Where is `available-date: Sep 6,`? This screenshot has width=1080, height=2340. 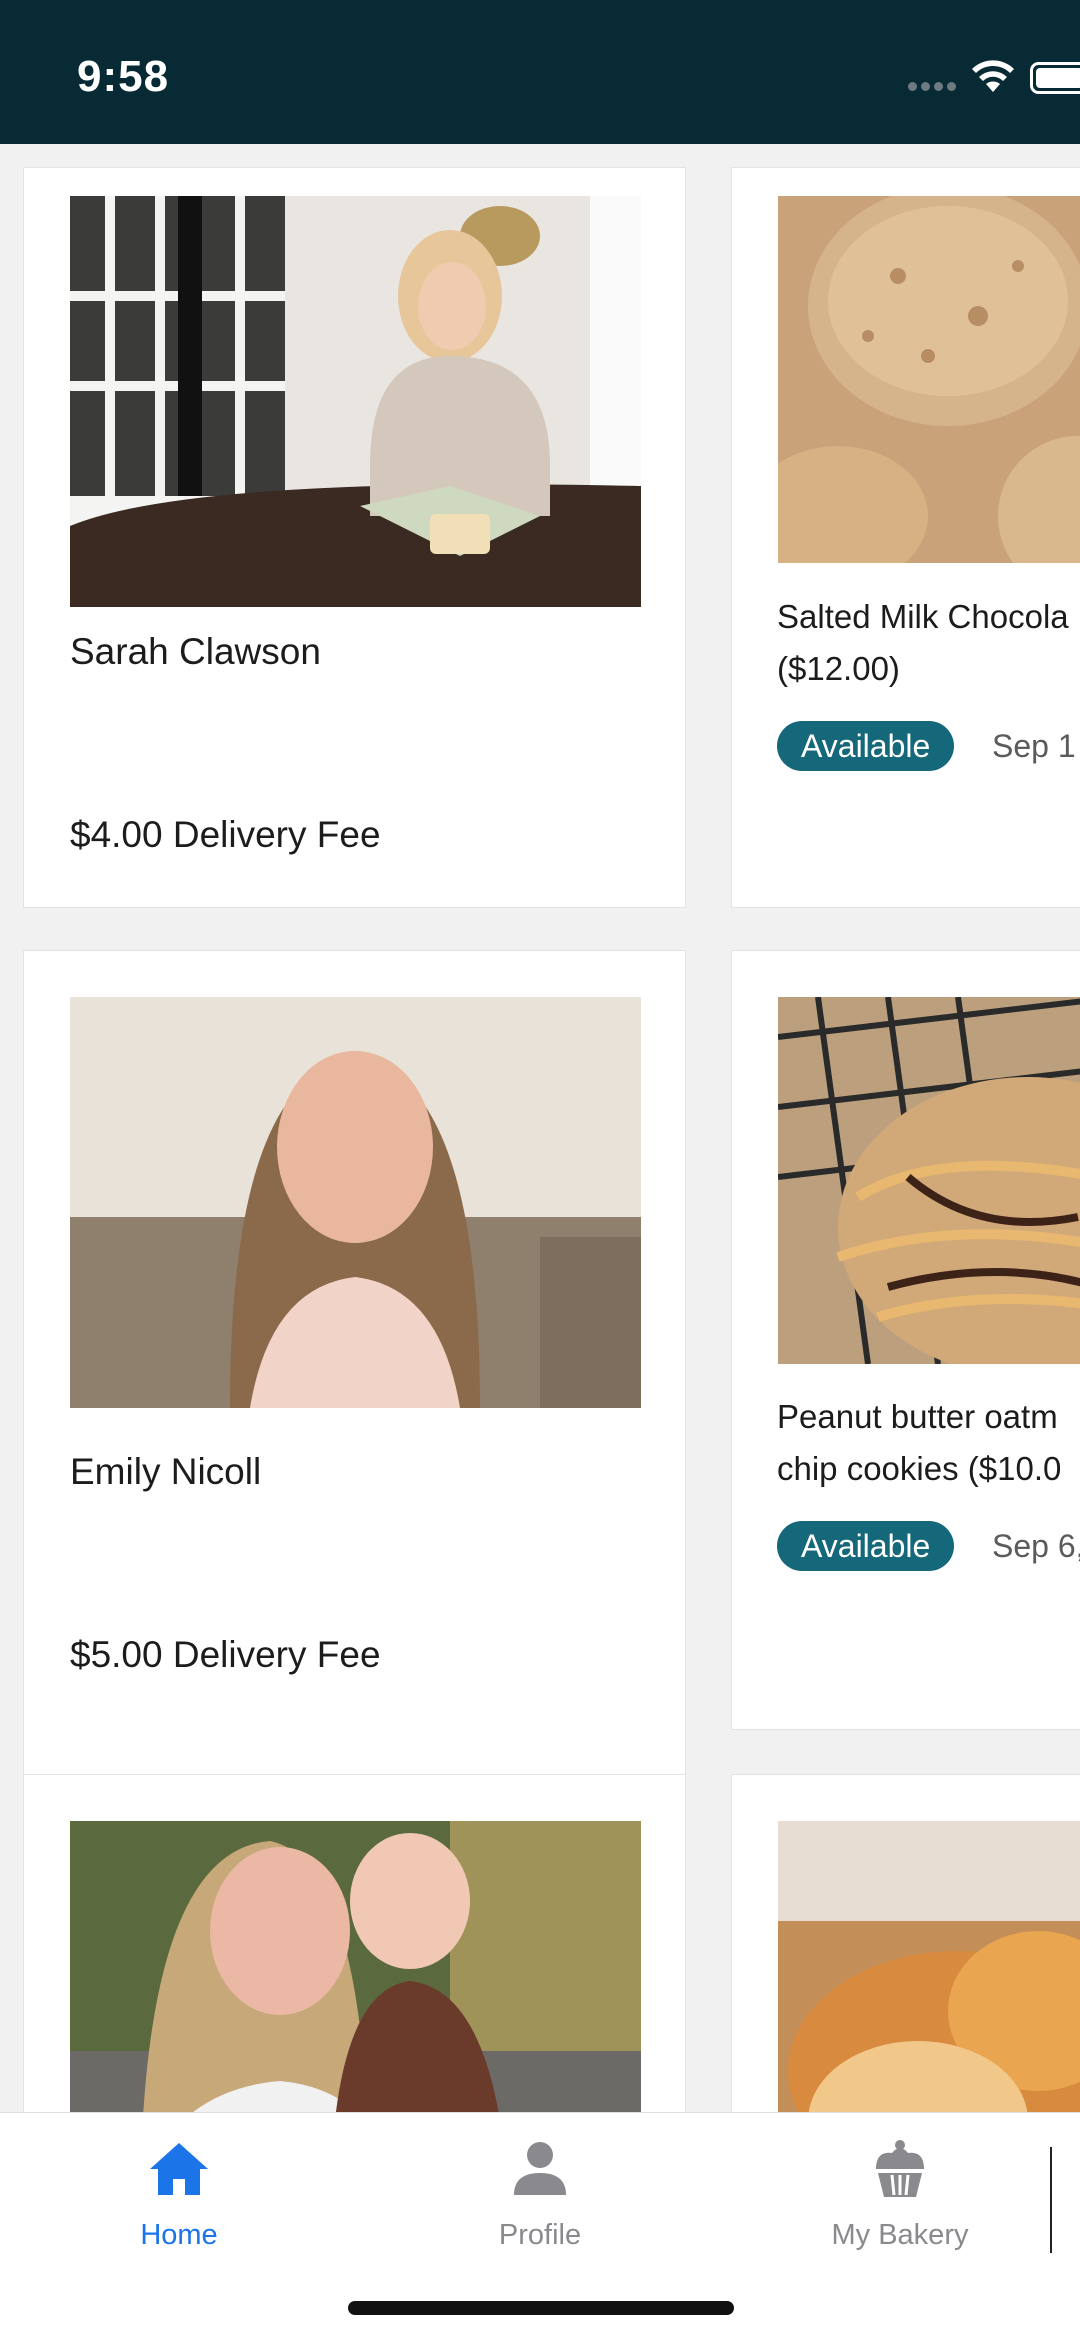 available-date: Sep 6, is located at coordinates (1036, 1546).